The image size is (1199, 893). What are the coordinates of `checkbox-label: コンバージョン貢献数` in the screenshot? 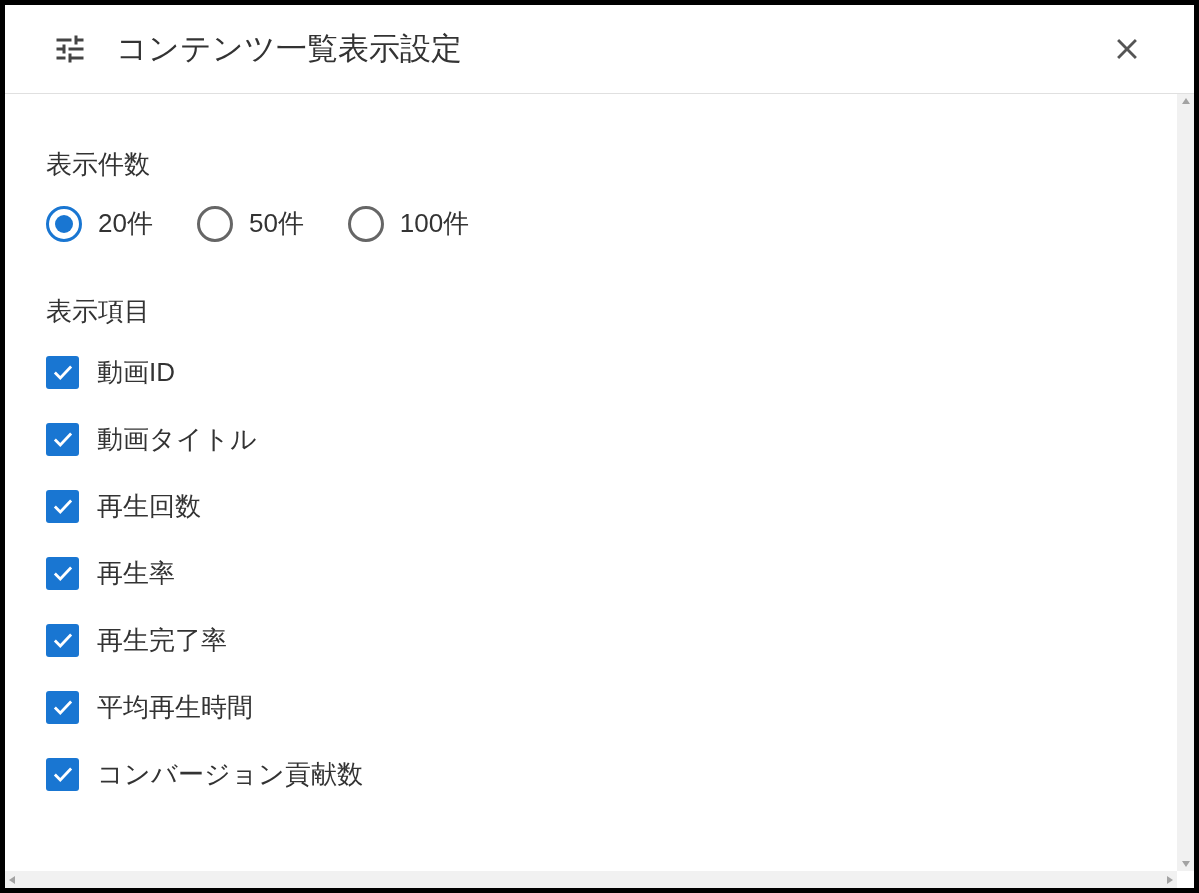 It's located at (230, 774).